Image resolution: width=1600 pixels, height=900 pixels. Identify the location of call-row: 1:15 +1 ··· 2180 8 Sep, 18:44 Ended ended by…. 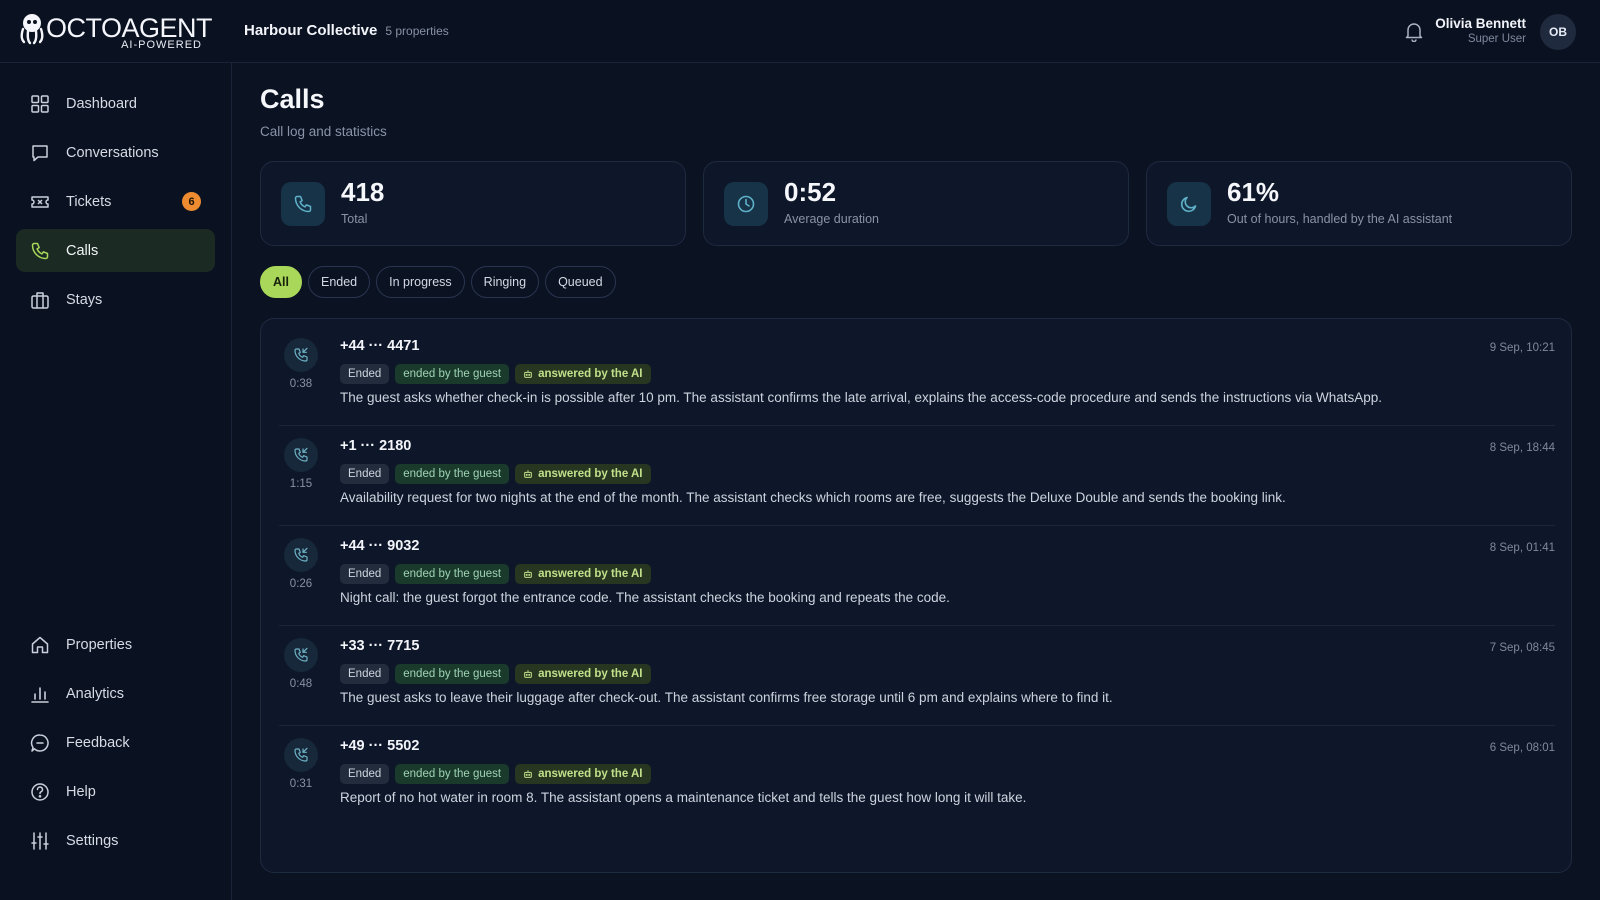
(917, 475).